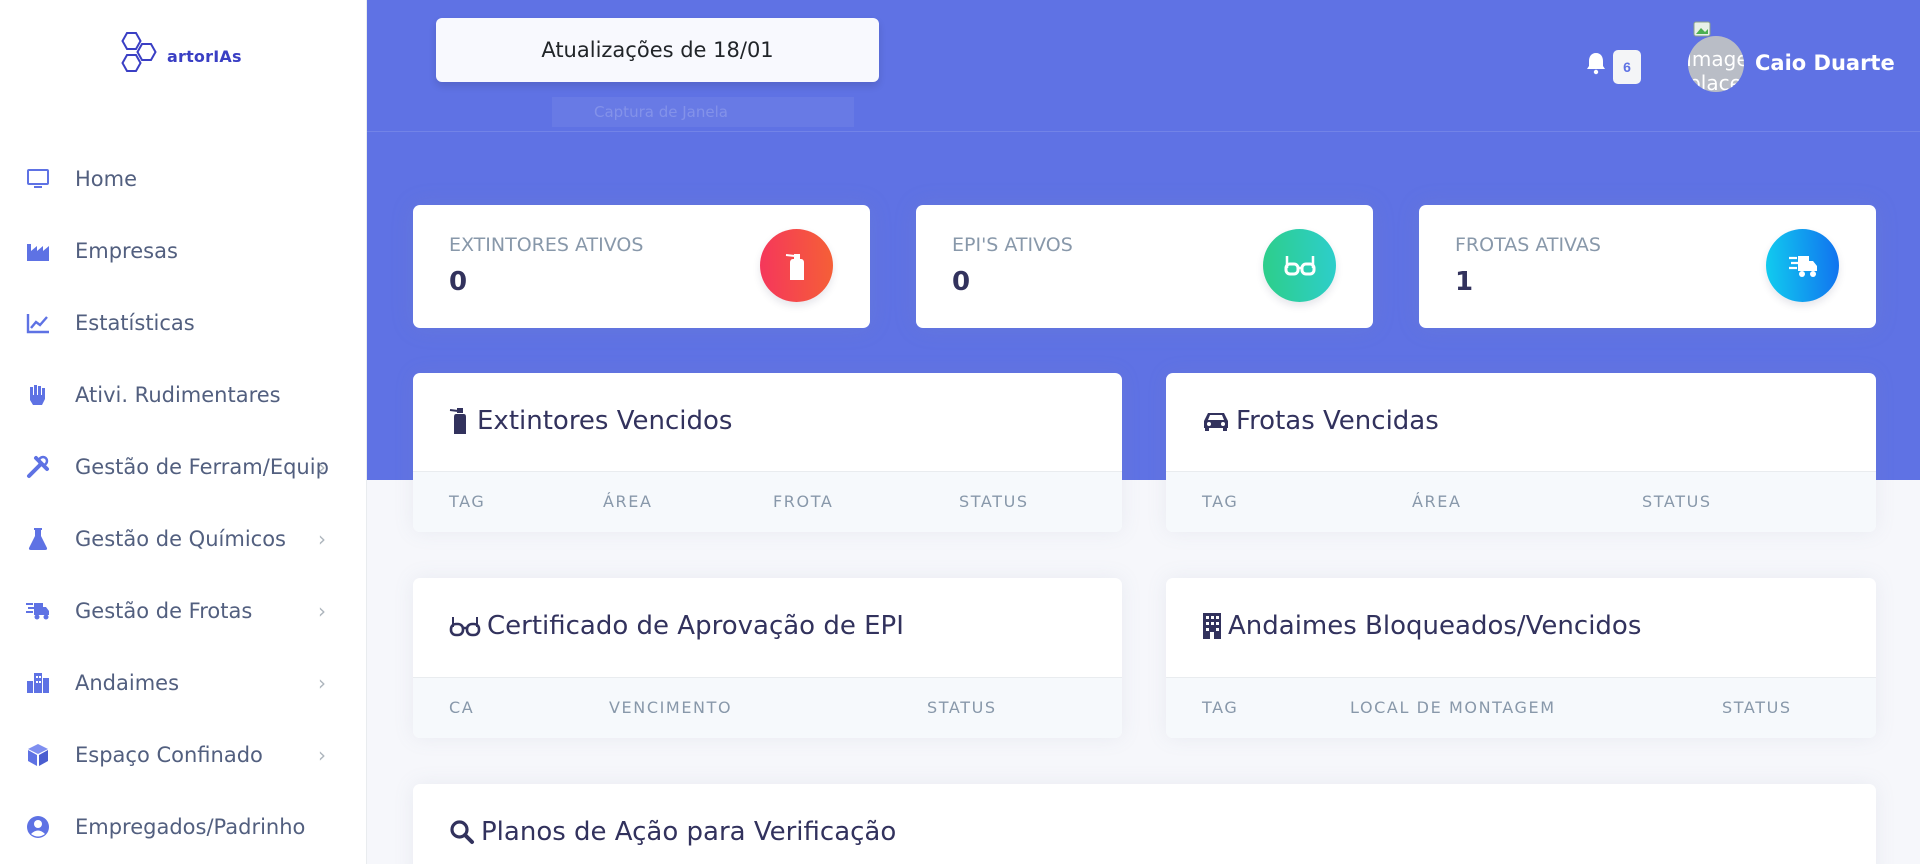 The height and width of the screenshot is (864, 1920). I want to click on card-title-text: Frotas Vencidas, so click(1337, 421).